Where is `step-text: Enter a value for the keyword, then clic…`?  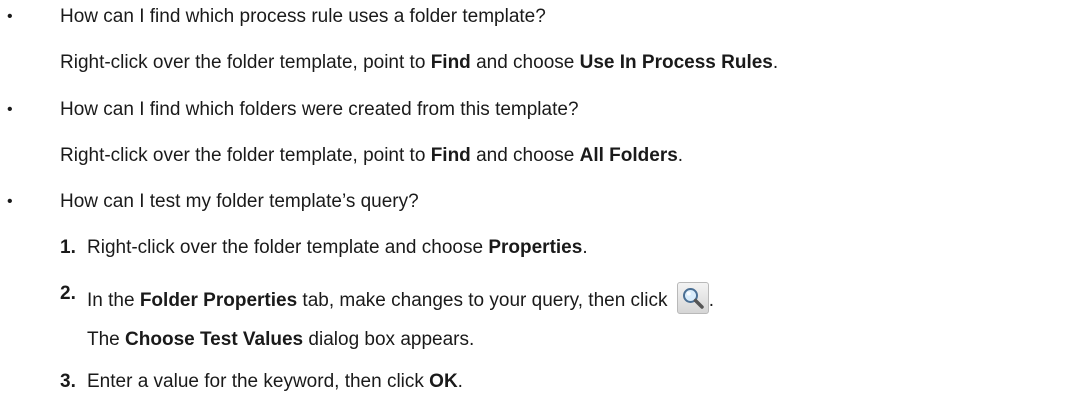
step-text: Enter a value for the keyword, then clic… is located at coordinates (275, 381).